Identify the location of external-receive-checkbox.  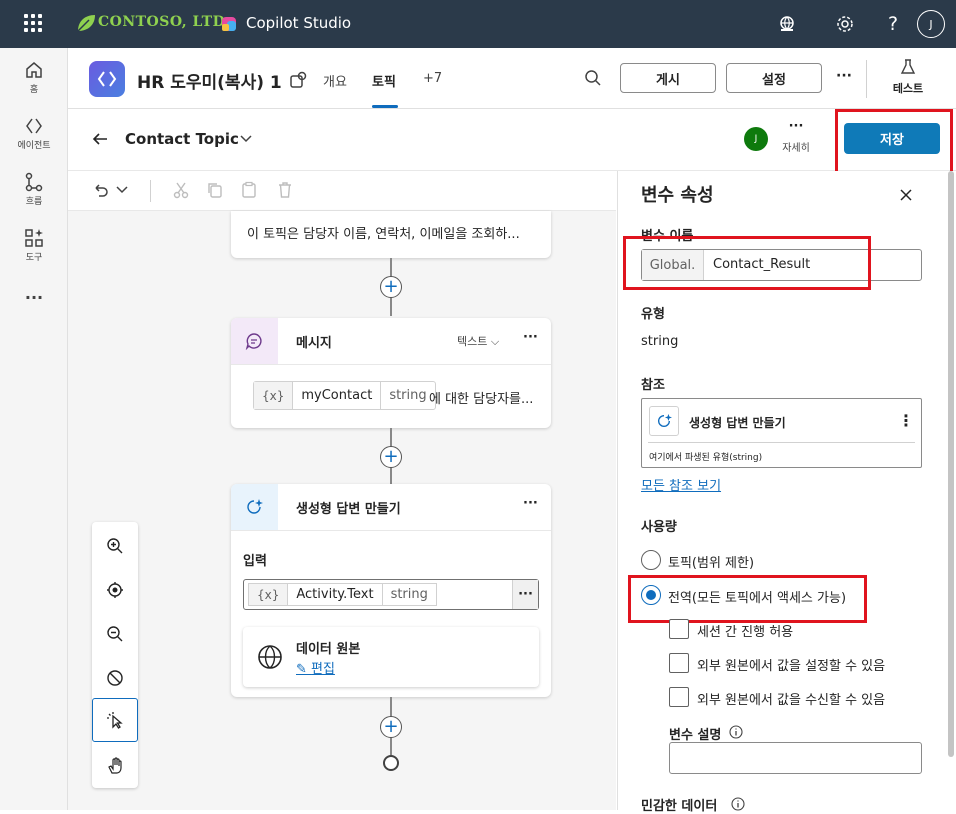
(679, 697).